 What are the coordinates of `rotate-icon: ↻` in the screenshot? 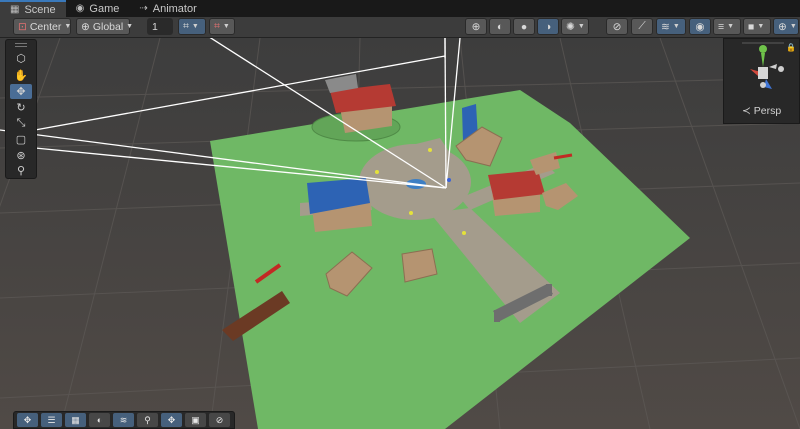 It's located at (21, 108).